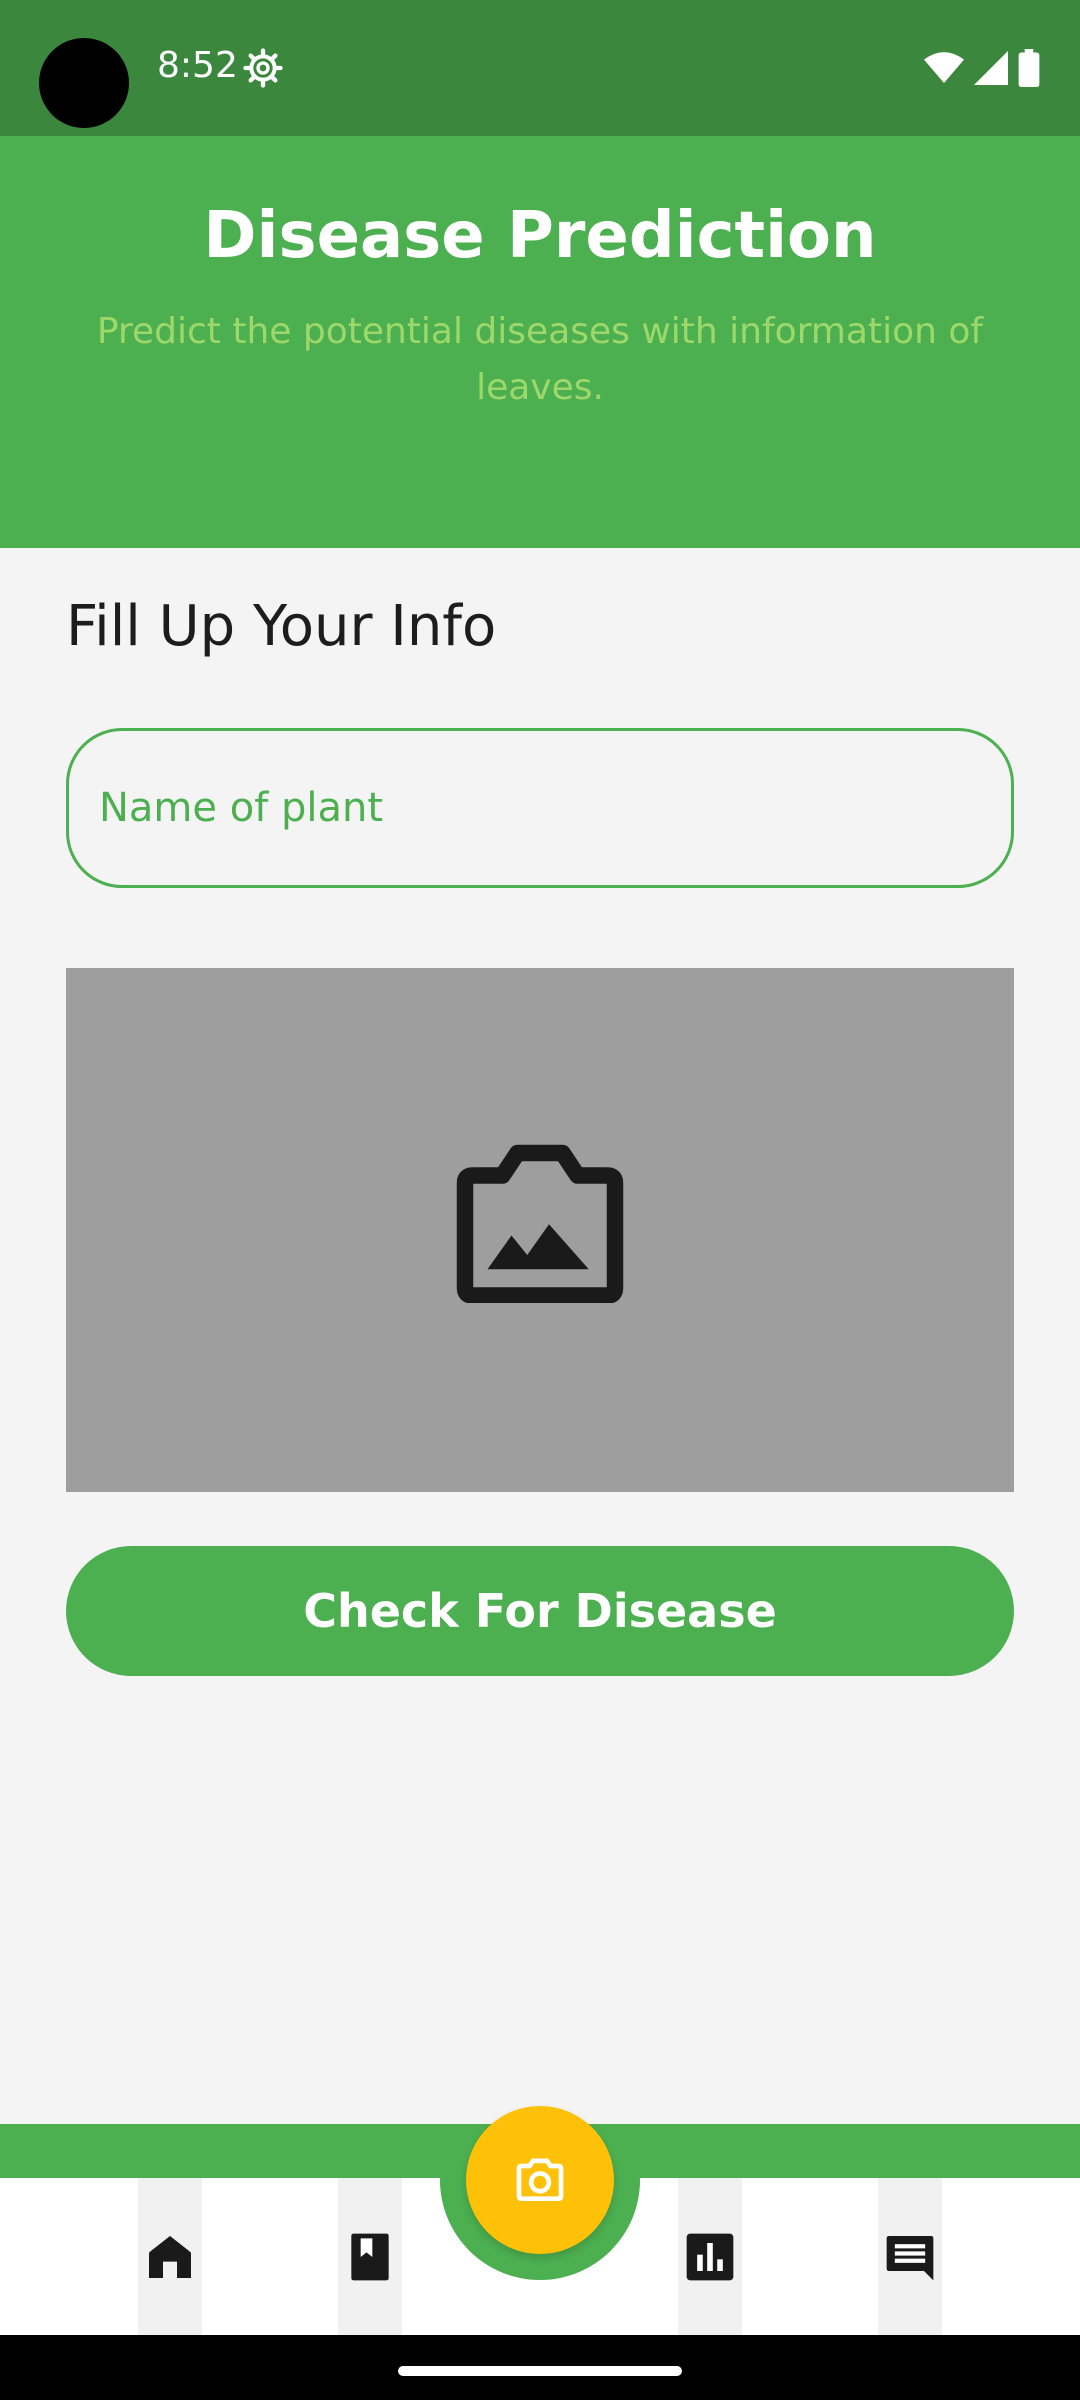  Describe the element at coordinates (540, 68) in the screenshot. I see `status-bar: 8:52` at that location.